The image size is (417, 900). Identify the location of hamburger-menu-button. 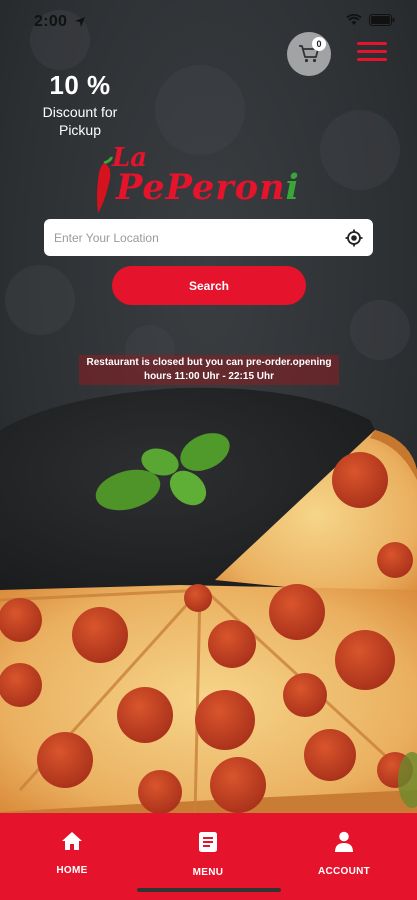
(372, 53).